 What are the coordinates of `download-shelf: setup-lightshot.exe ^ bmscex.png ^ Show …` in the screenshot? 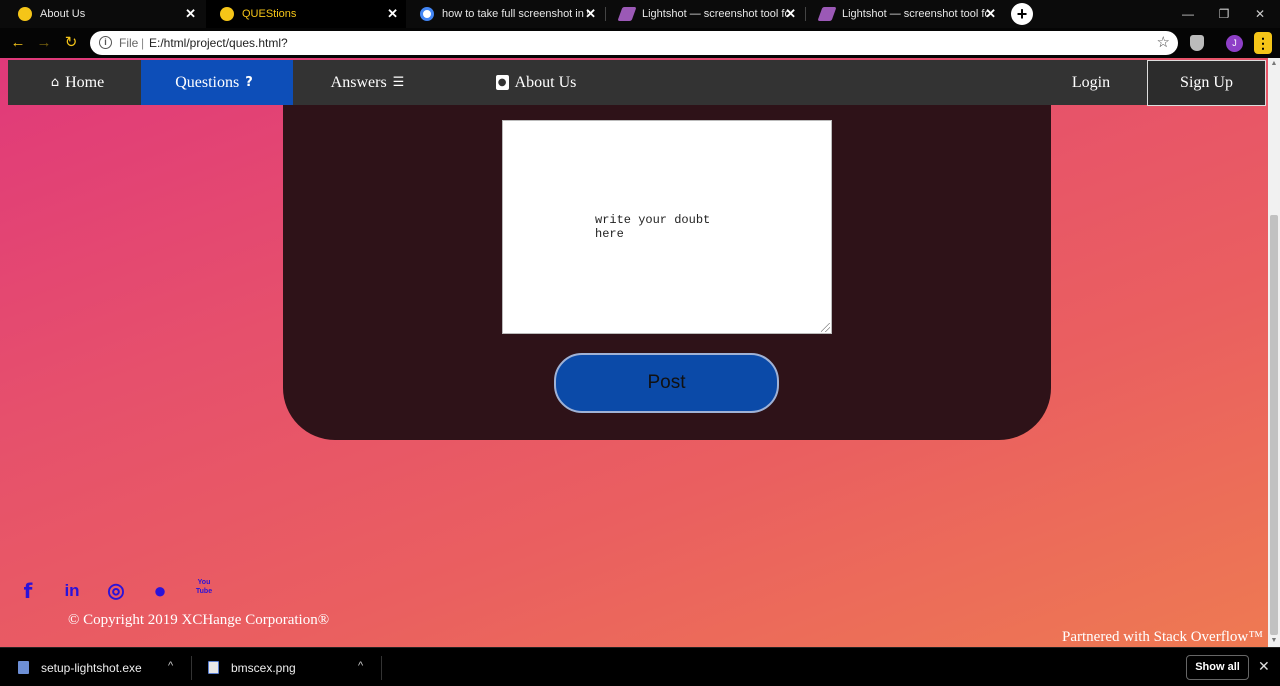 It's located at (640, 666).